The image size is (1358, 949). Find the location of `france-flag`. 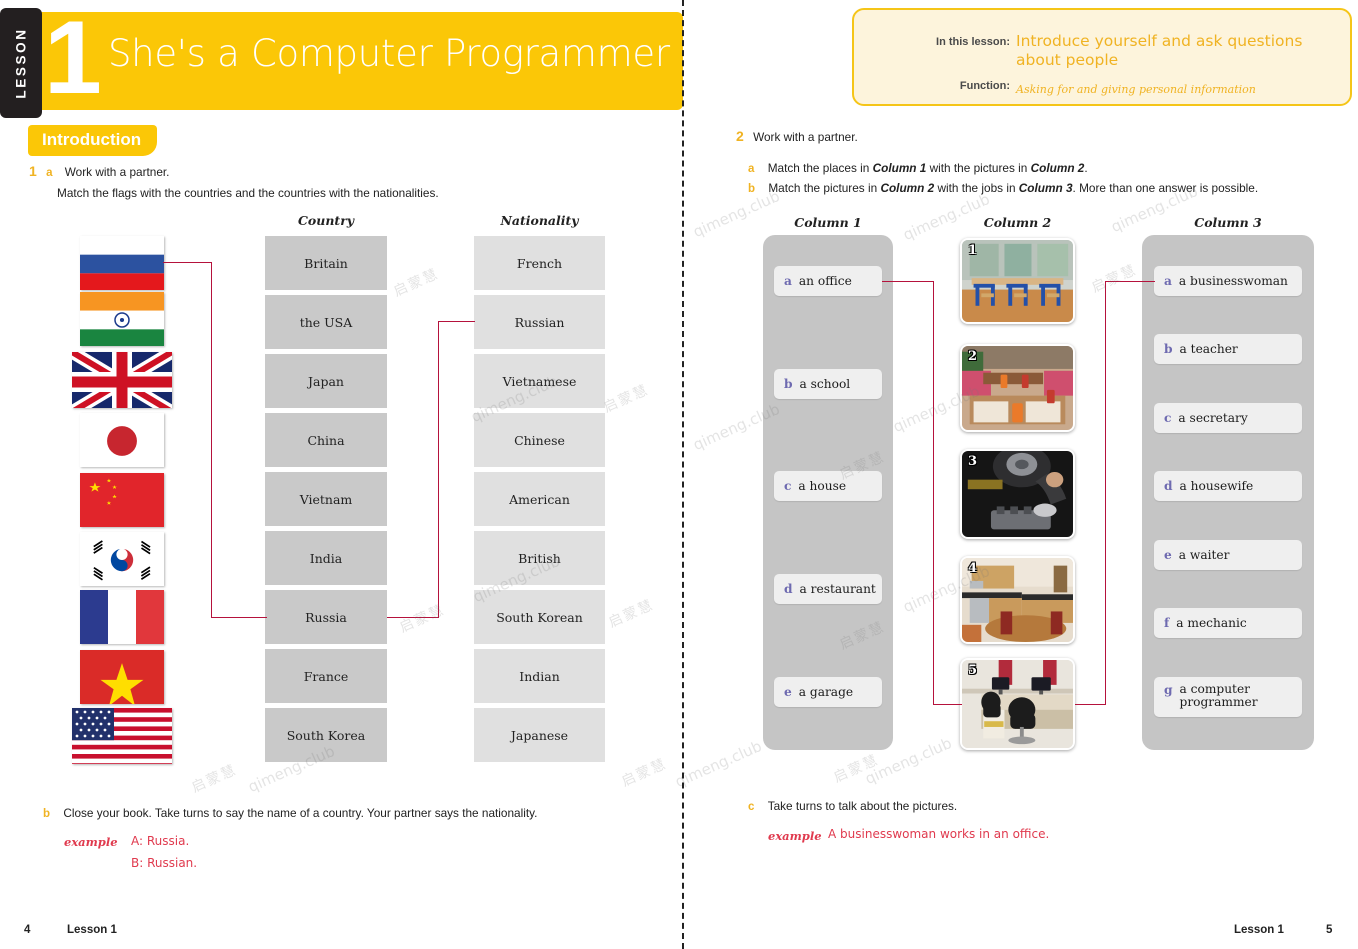

france-flag is located at coordinates (122, 617).